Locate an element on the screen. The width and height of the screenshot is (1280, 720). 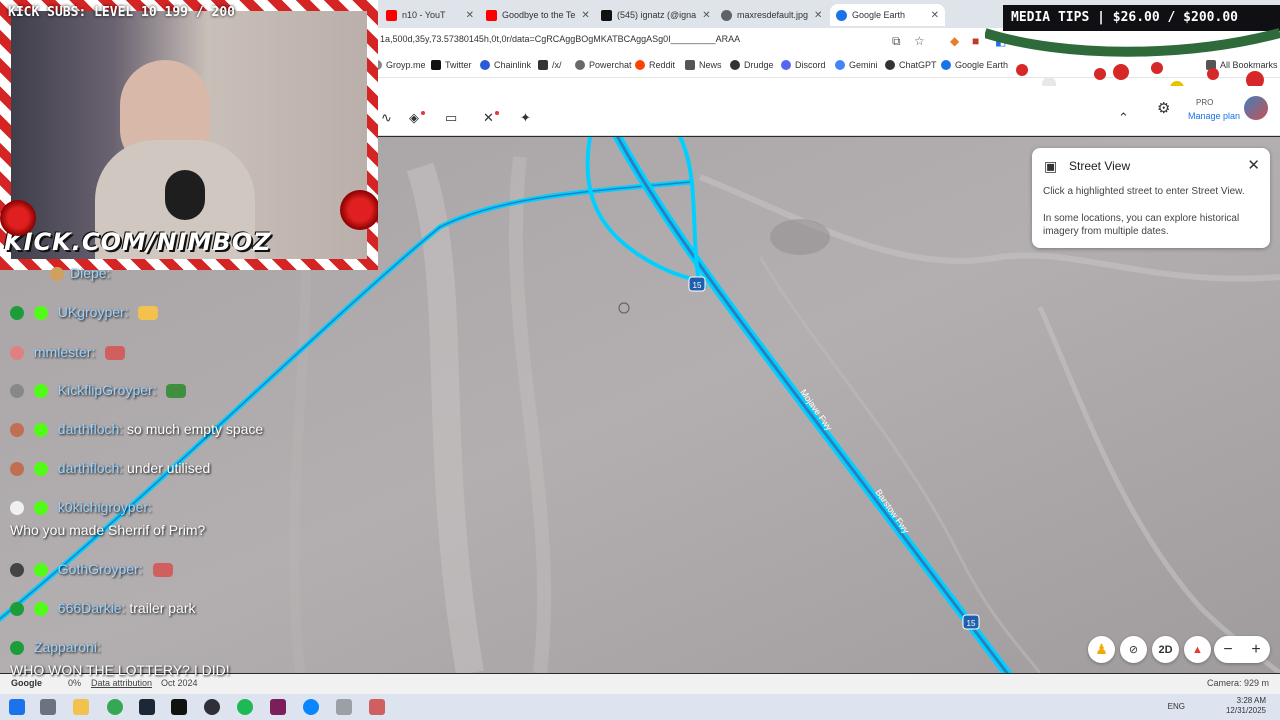
layers-icon: ◈ is located at coordinates (414, 118).